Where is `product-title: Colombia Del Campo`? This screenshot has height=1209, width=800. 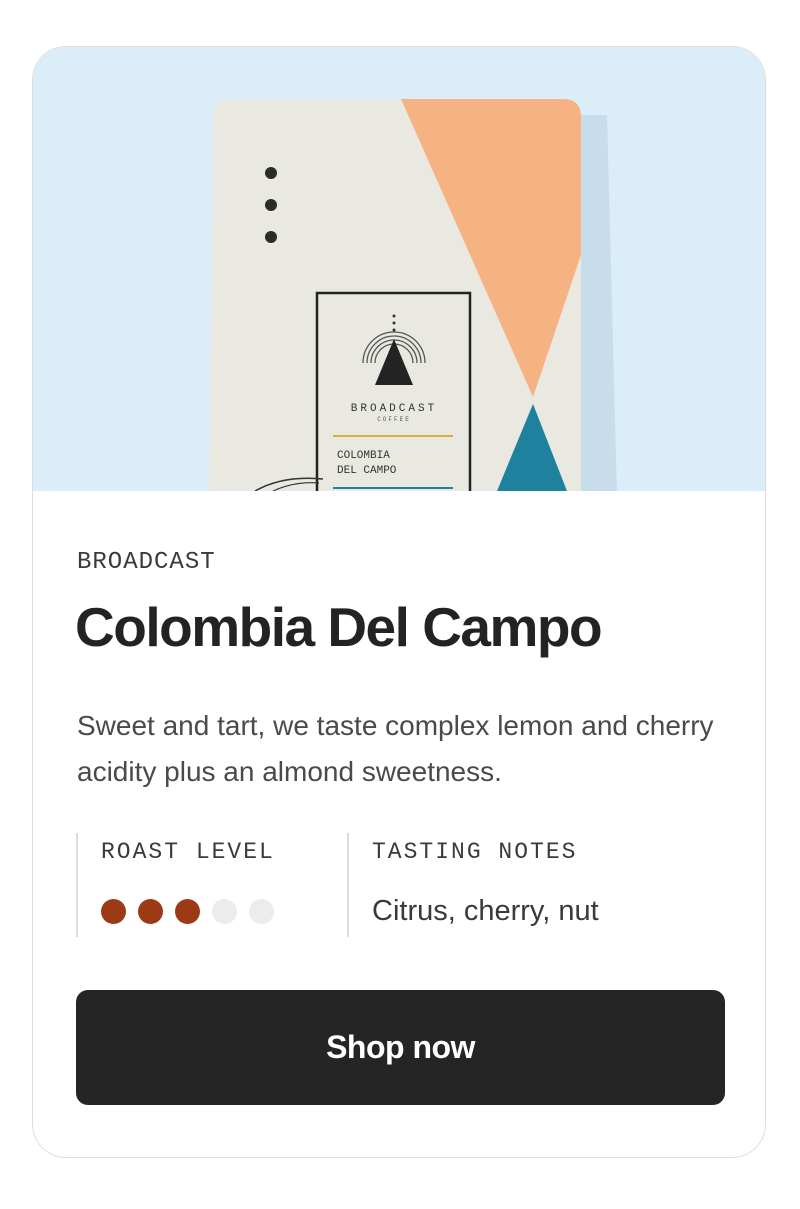
product-title: Colombia Del Campo is located at coordinates (339, 627).